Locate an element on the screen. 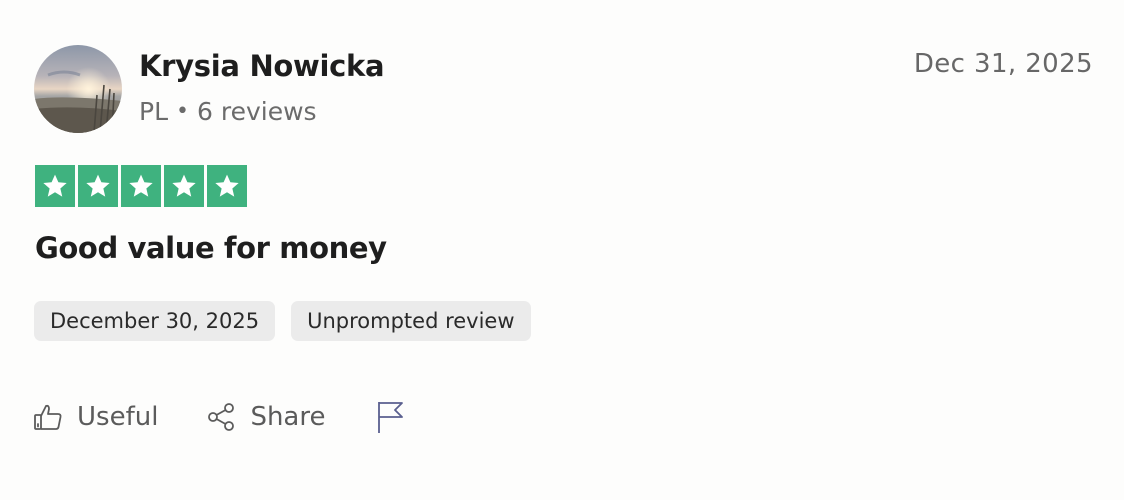 The width and height of the screenshot is (1124, 500). share-button: Share is located at coordinates (265, 417).